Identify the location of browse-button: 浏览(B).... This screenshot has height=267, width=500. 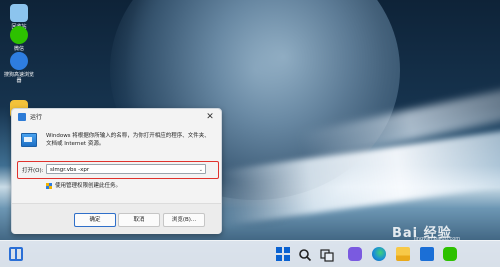
(184, 220).